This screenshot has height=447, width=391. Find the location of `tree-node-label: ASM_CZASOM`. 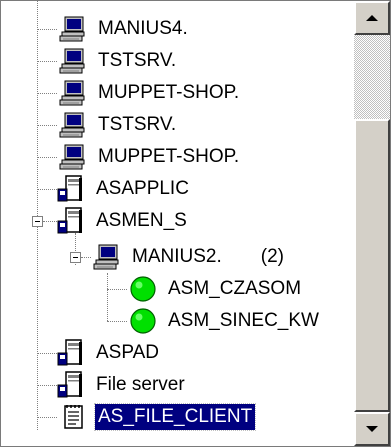

tree-node-label: ASM_CZASOM is located at coordinates (235, 288).